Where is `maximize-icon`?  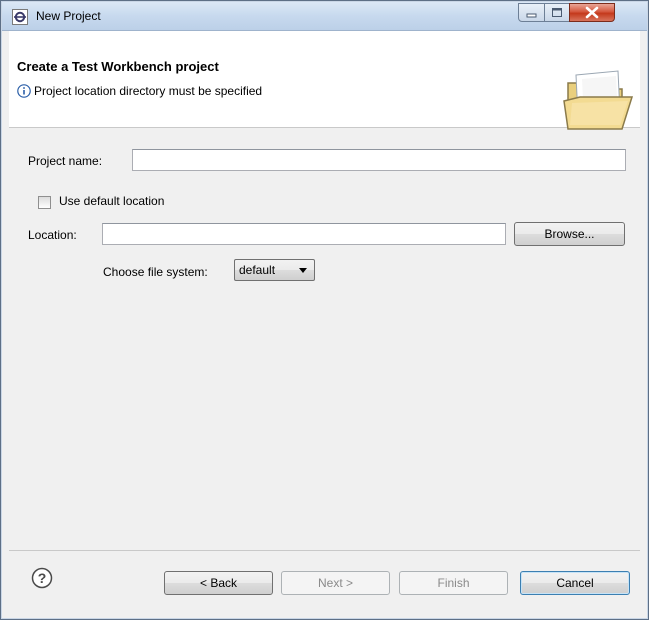
maximize-icon is located at coordinates (557, 12).